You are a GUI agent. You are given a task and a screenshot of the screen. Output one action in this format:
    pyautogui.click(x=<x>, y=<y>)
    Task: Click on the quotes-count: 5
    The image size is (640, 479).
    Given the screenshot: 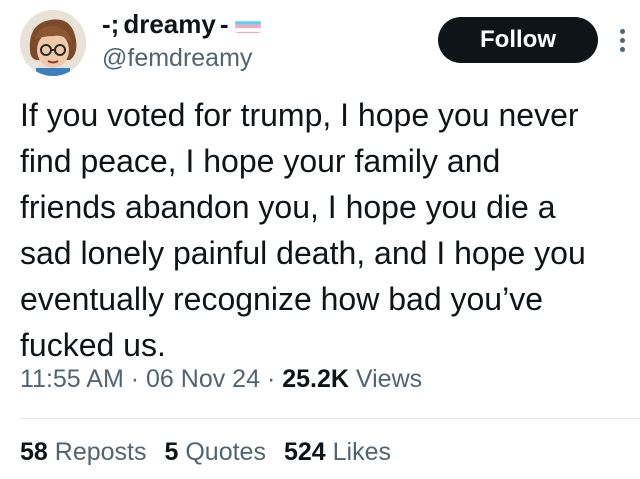 What is the action you would take?
    pyautogui.click(x=171, y=452)
    